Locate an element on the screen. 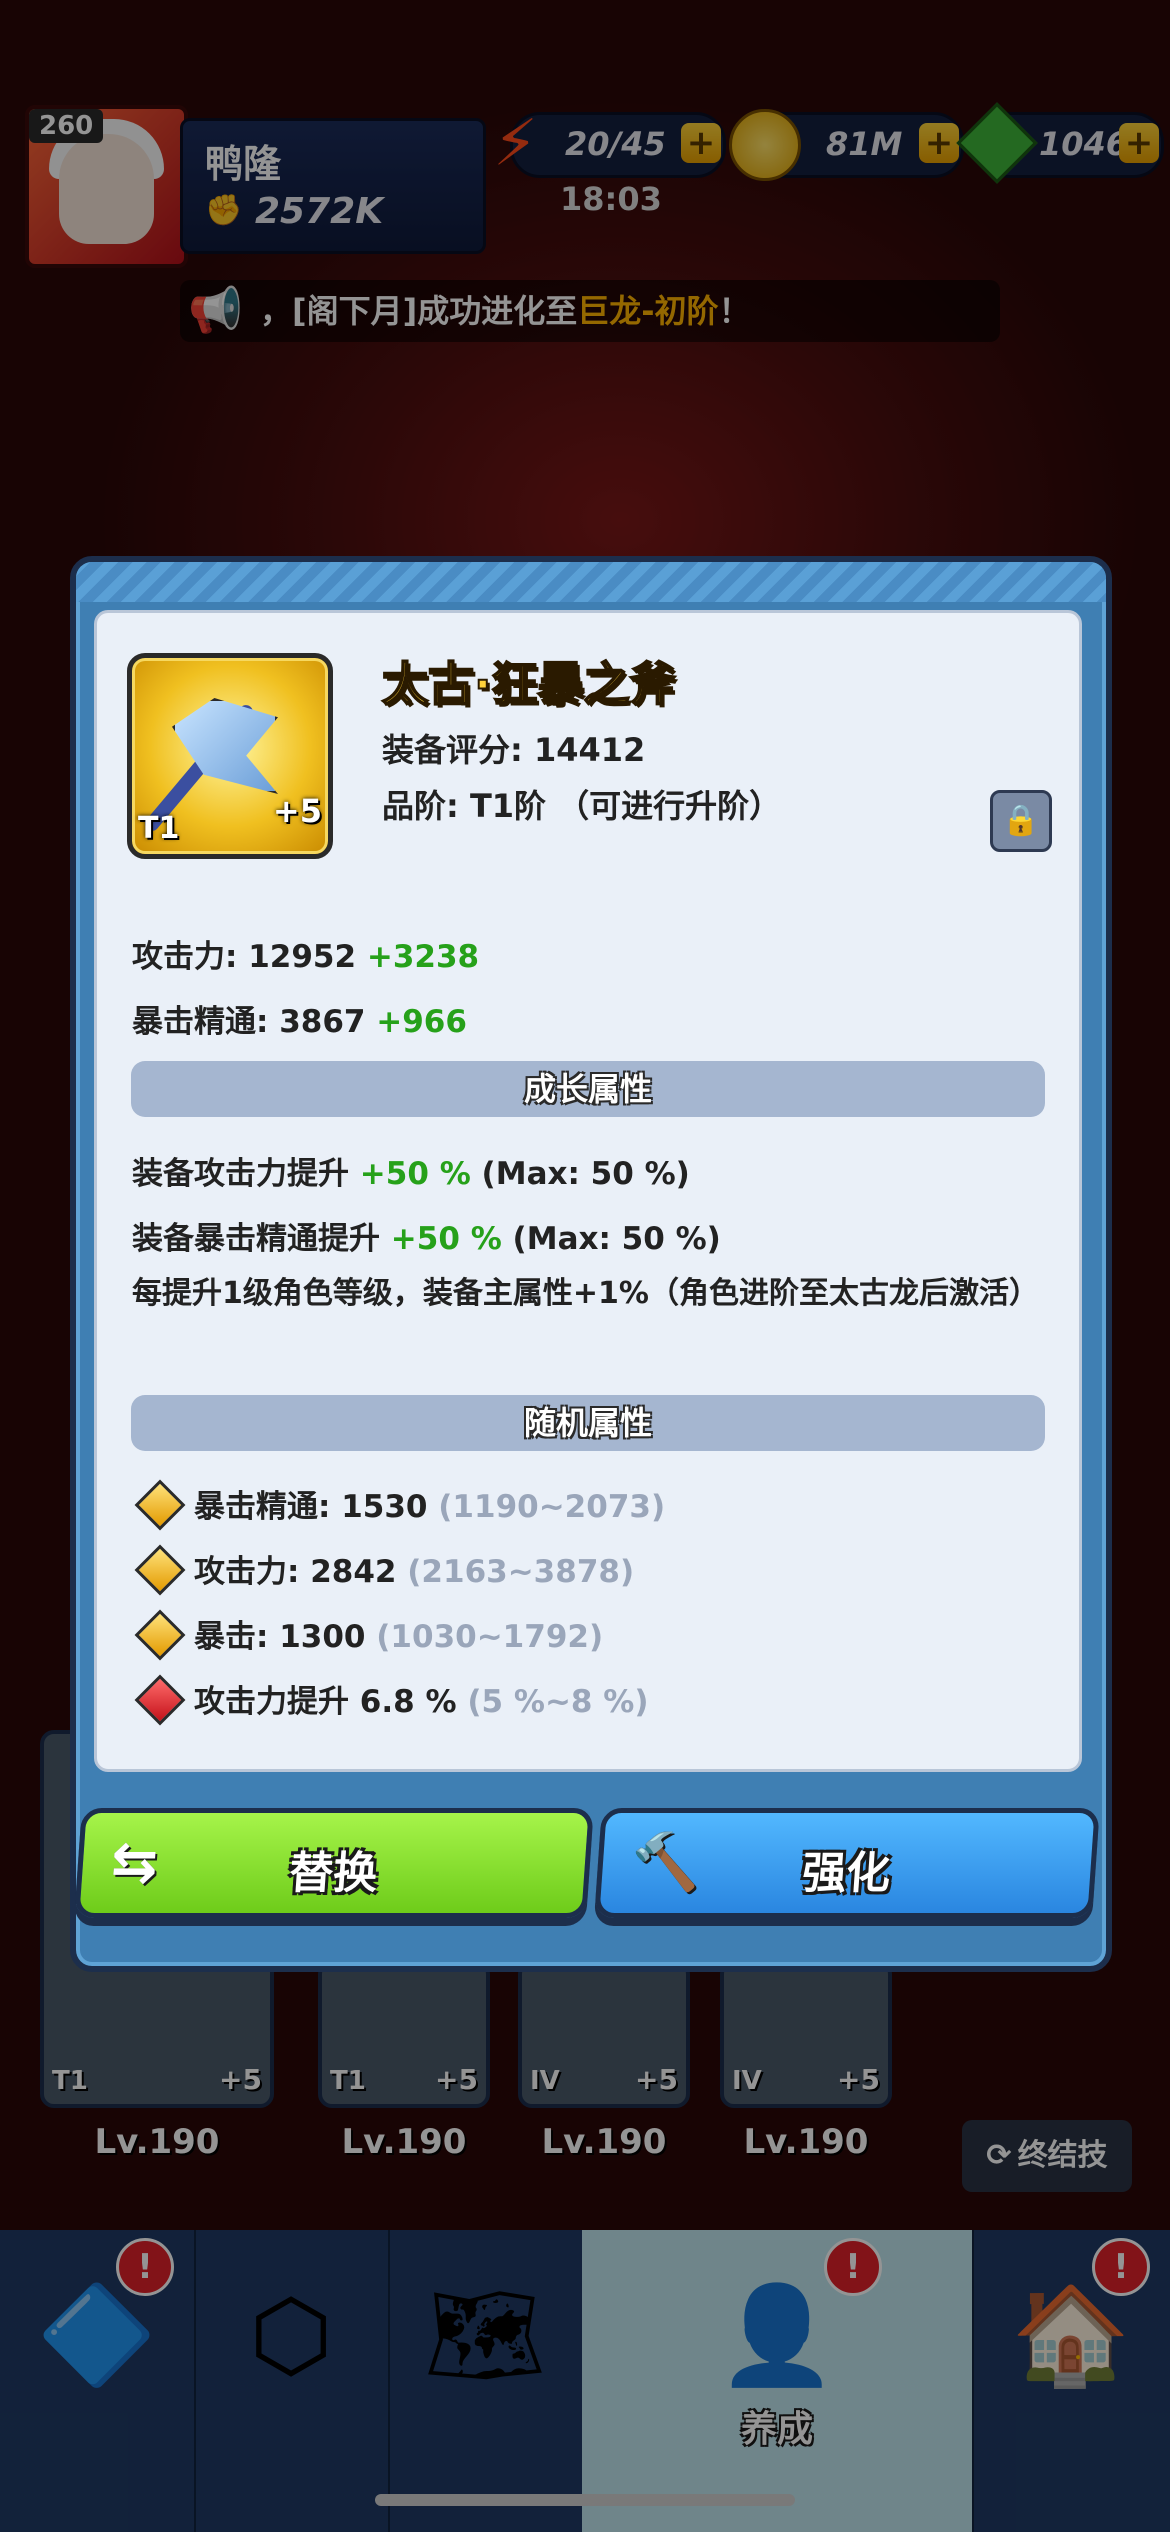  base-stat-label: 暴击精通: 3867 is located at coordinates (249, 1022).